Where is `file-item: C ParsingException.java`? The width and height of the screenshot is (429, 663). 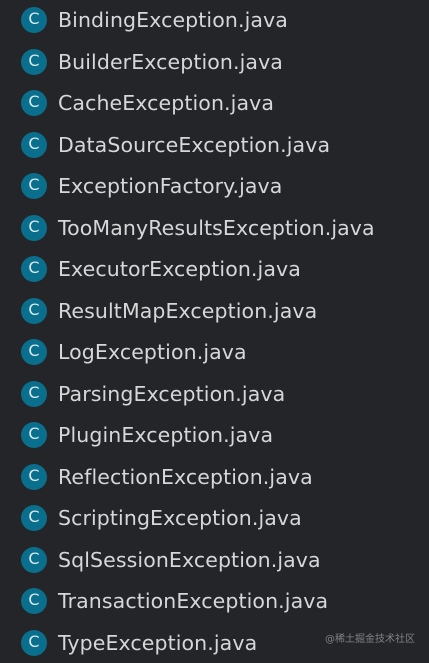 file-item: C ParsingException.java is located at coordinates (214, 393).